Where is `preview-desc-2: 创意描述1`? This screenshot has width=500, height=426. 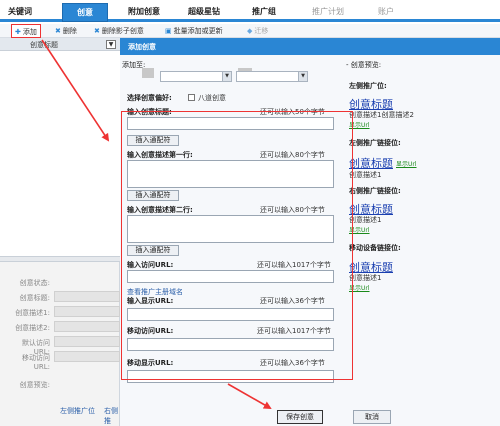
preview-desc-2: 创意描述1 is located at coordinates (365, 175).